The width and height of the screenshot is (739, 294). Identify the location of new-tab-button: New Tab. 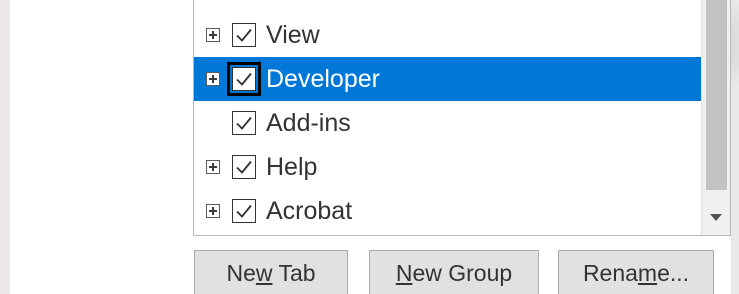
(271, 272).